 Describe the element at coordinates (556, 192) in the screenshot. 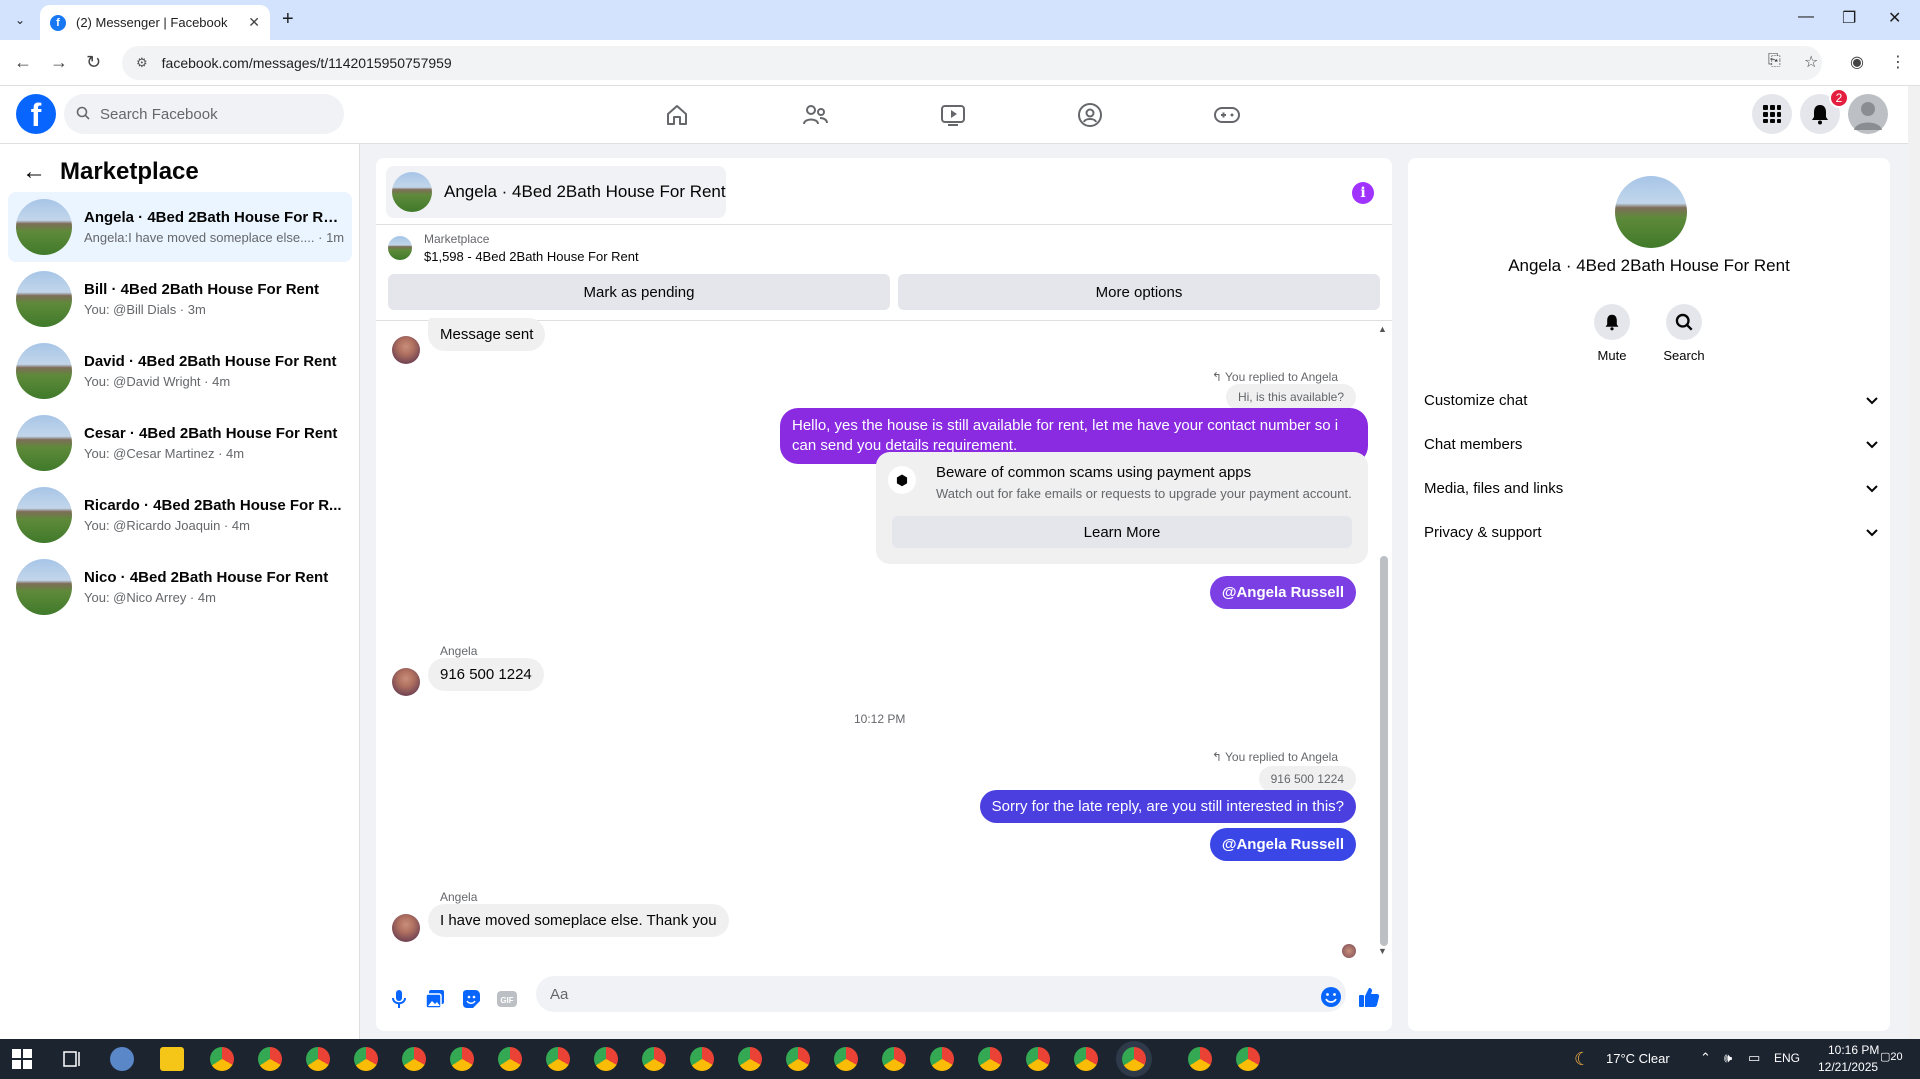

I see `chat-header-title: Angela · 4Bed 2Bath House For Rent` at that location.